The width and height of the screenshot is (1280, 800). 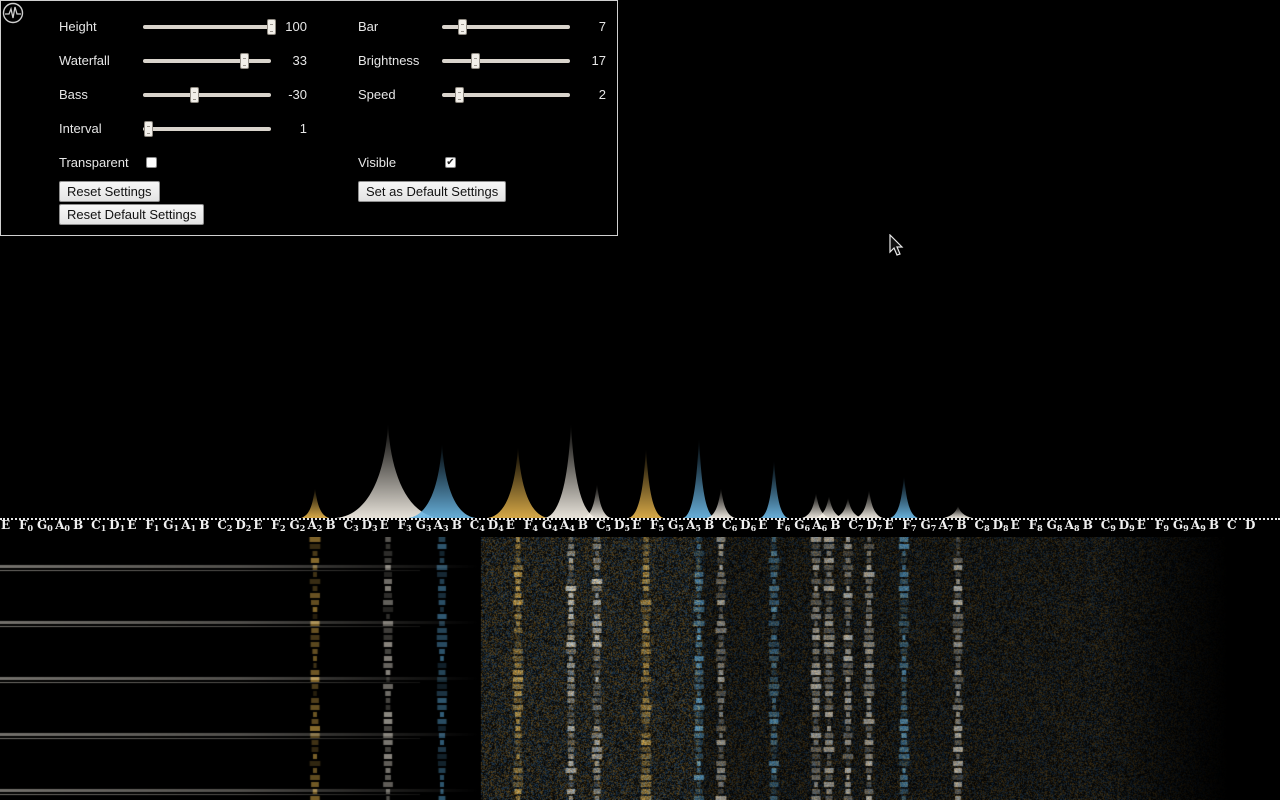 What do you see at coordinates (243, 525) in the screenshot?
I see `note-label: D2` at bounding box center [243, 525].